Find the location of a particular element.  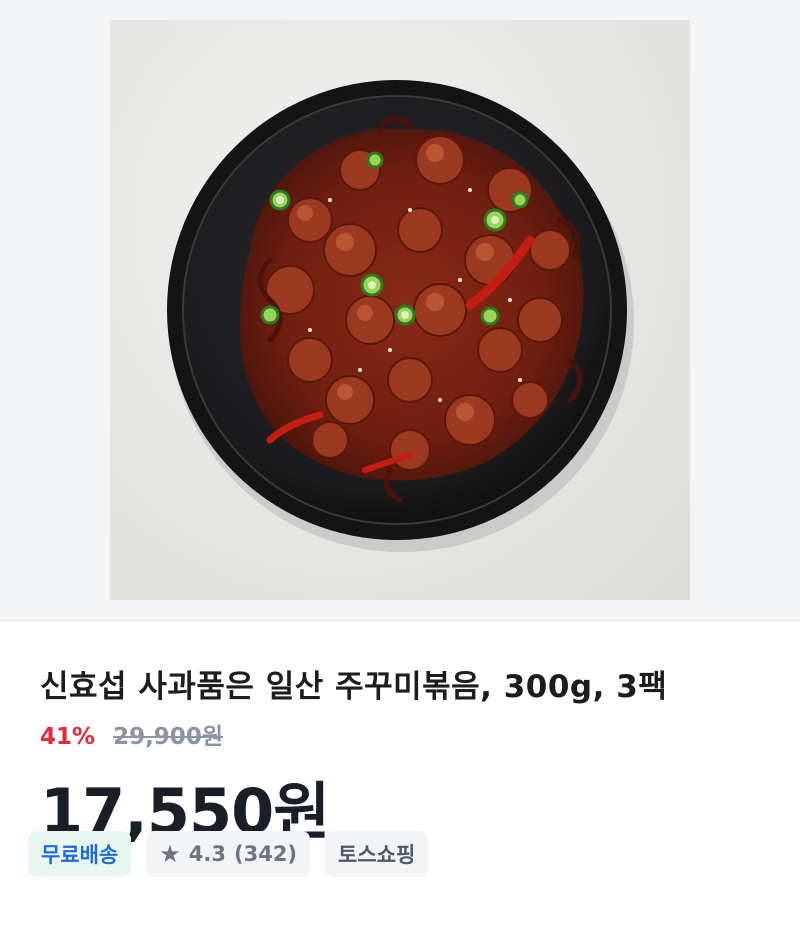

free-shipping-badge: 무료배송 is located at coordinates (80, 854).